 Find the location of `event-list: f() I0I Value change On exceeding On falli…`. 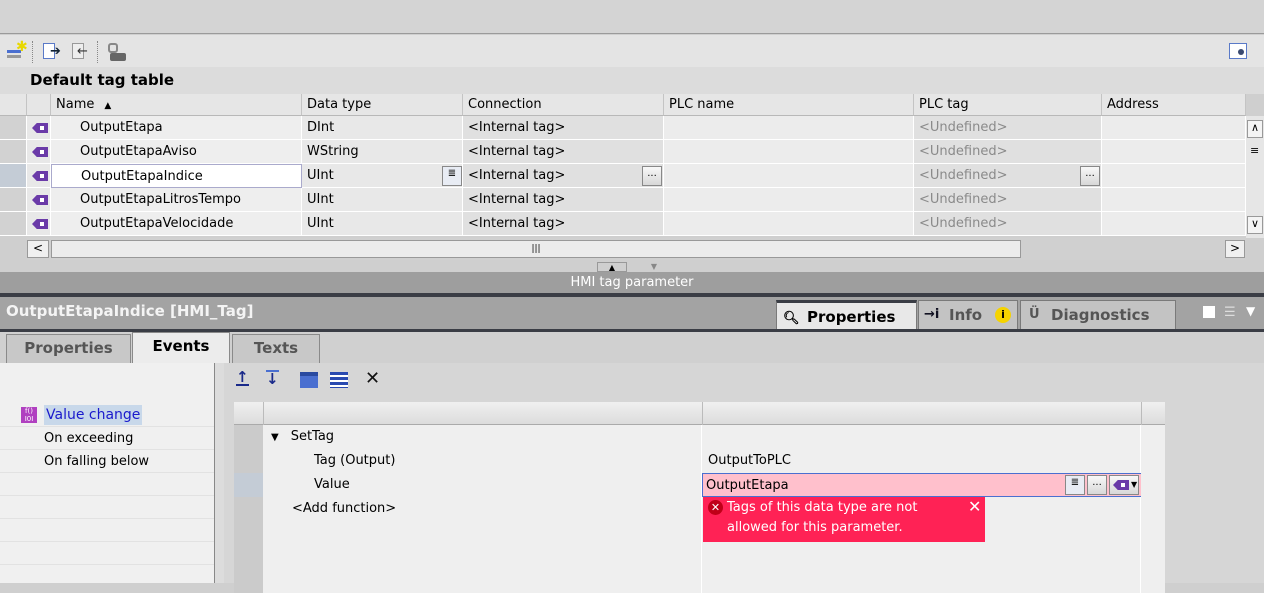

event-list: f() I0I Value change On exceeding On falli… is located at coordinates (107, 473).